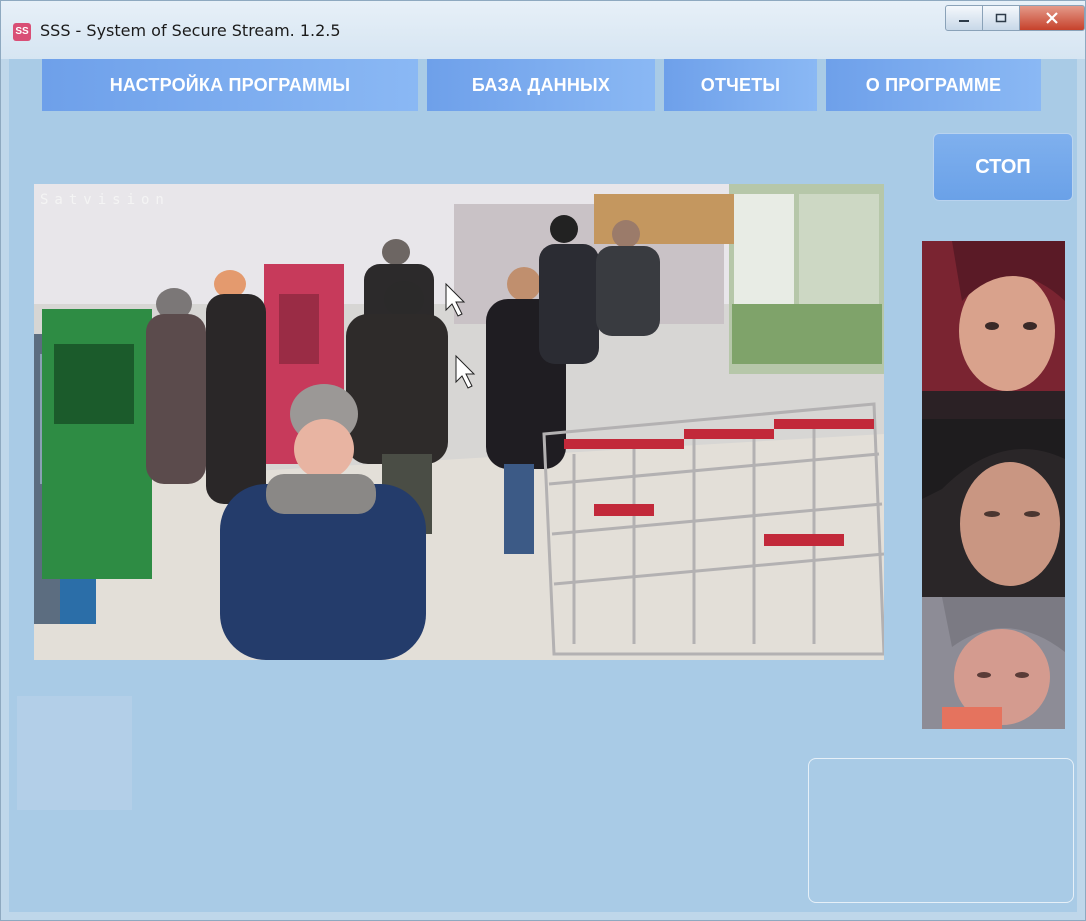  I want to click on maximize-button, so click(1001, 18).